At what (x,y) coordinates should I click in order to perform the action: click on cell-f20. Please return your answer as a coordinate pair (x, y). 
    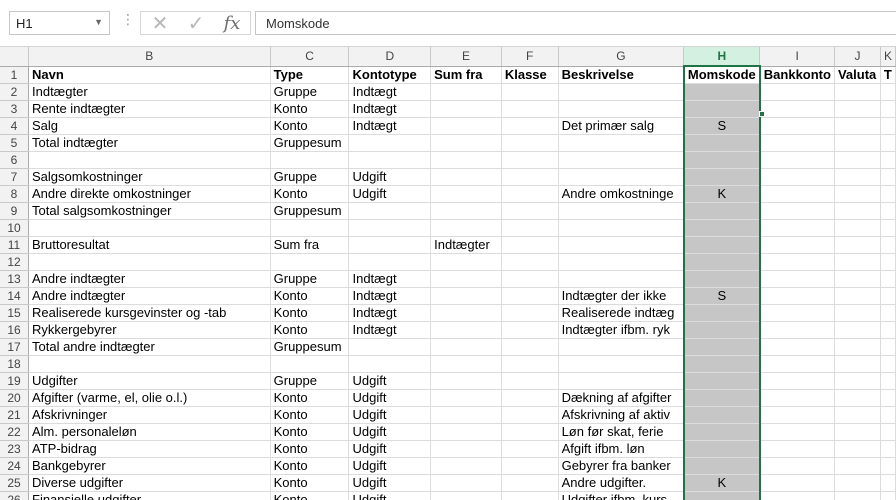
    Looking at the image, I should click on (530, 398).